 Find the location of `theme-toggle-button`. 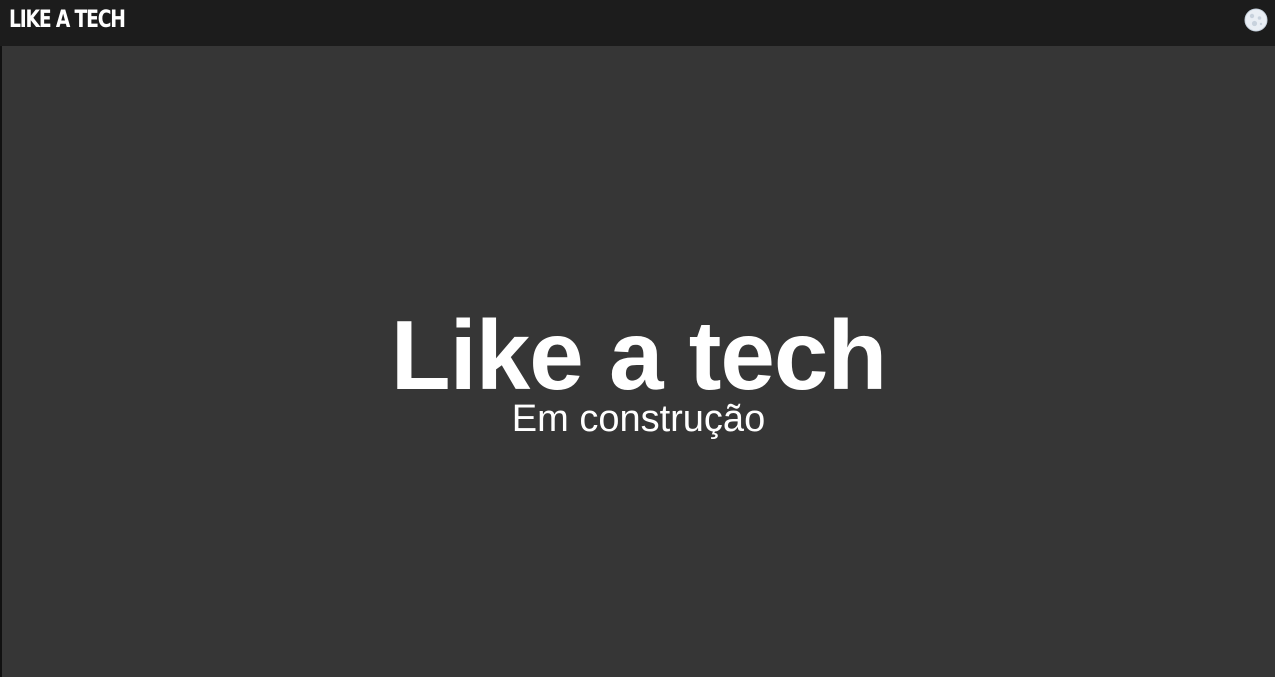

theme-toggle-button is located at coordinates (1256, 20).